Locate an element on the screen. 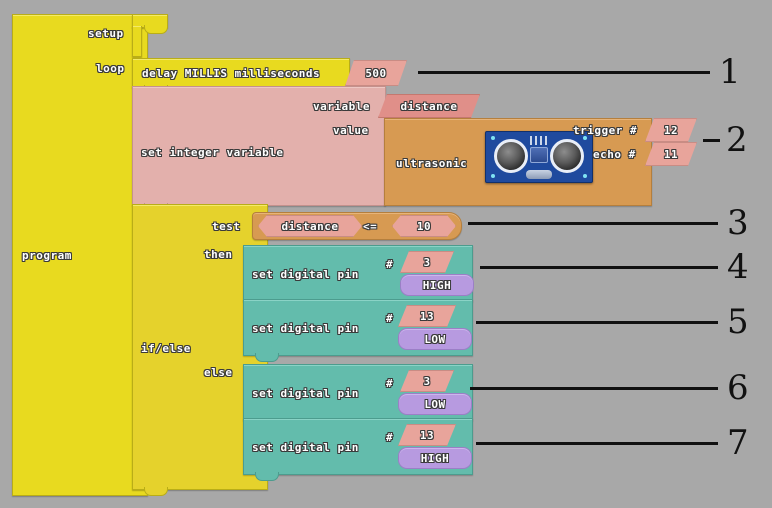 This screenshot has height=508, width=772. crystal-icon is located at coordinates (539, 155).